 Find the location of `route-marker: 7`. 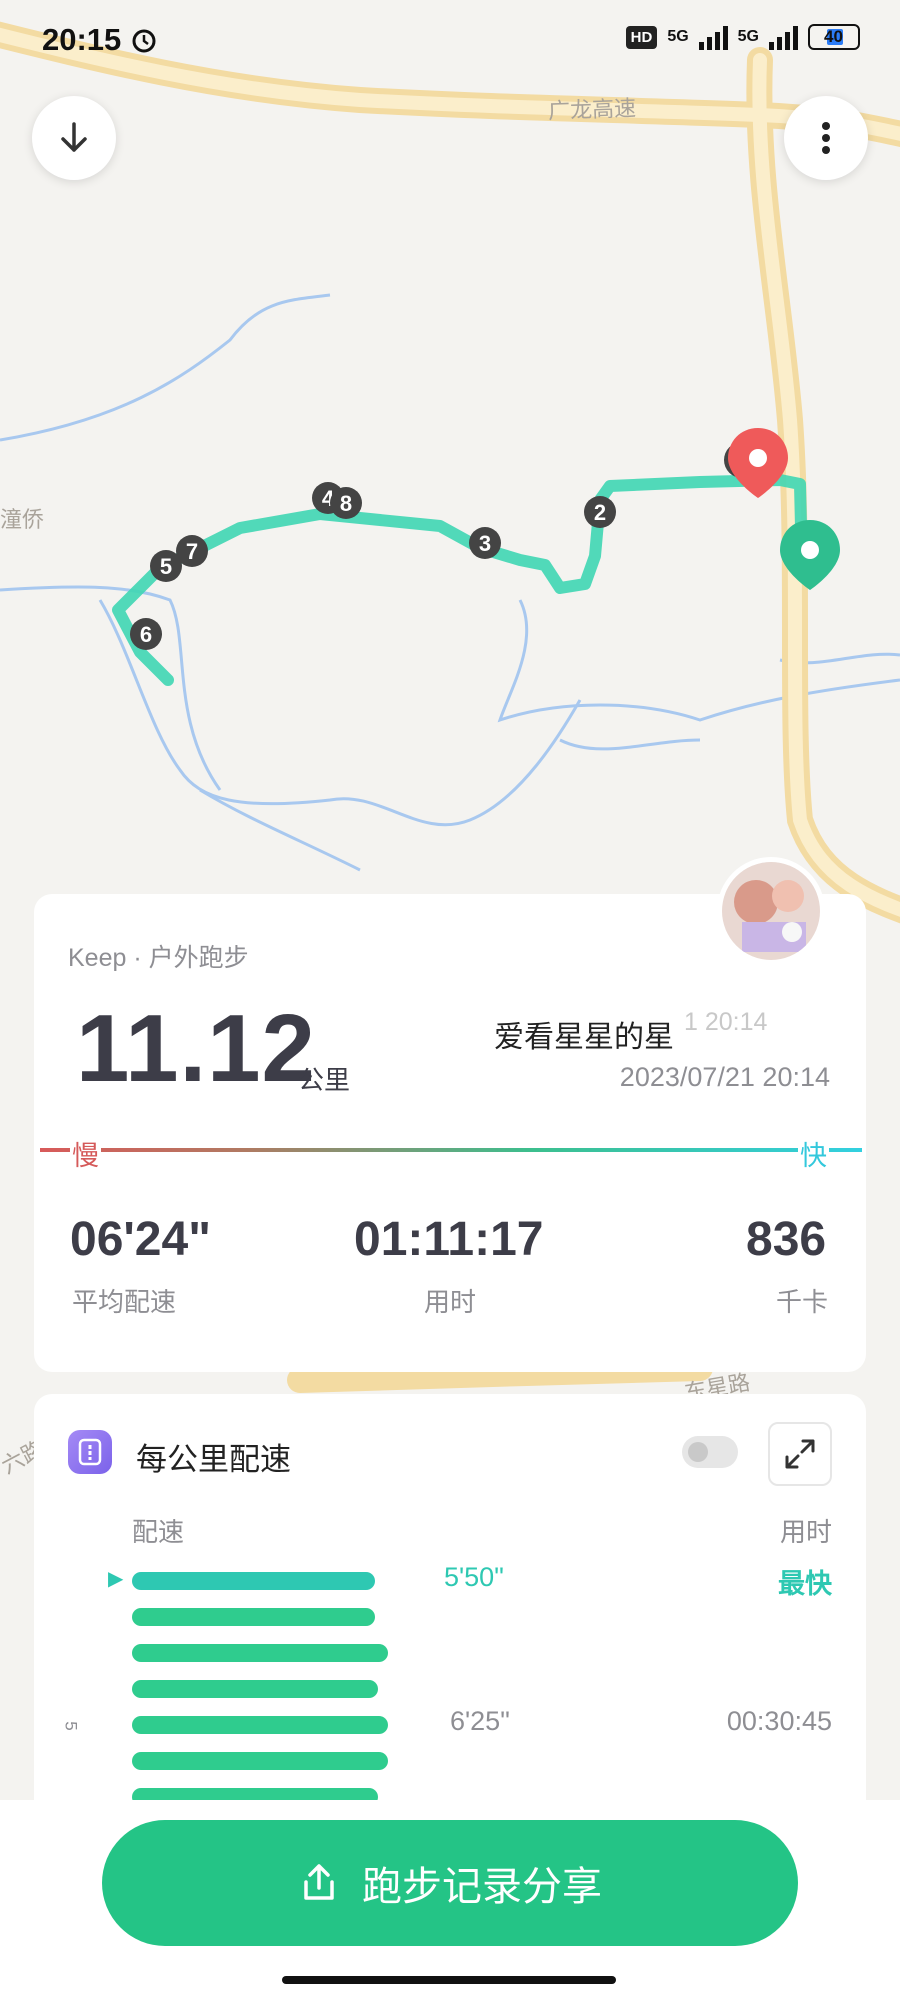

route-marker: 7 is located at coordinates (192, 551).